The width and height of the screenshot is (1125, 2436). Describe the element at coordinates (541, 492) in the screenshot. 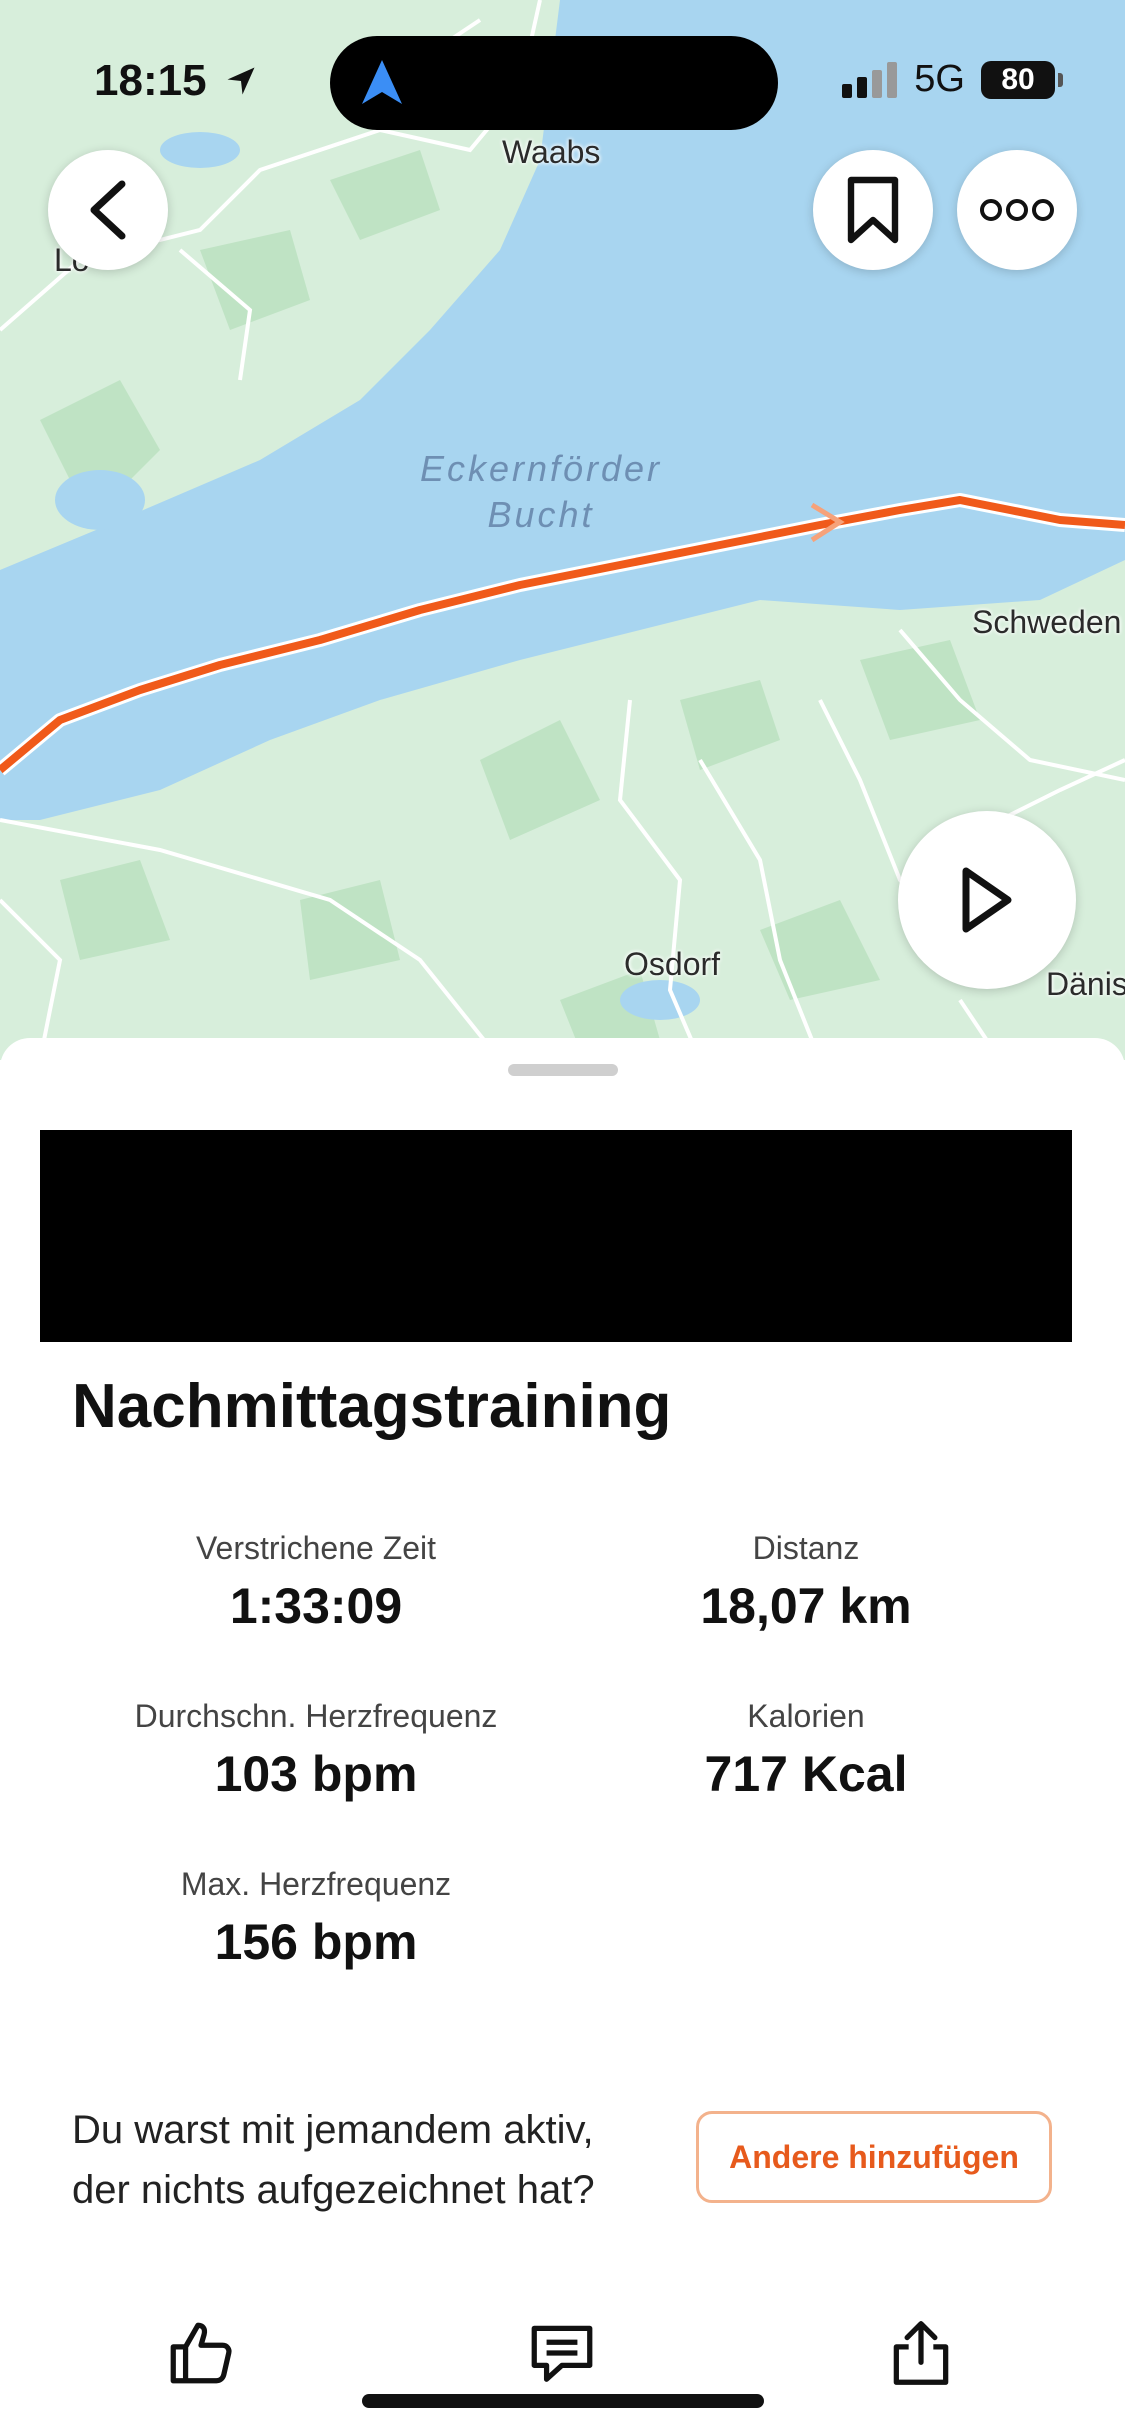

I see `water-label: Eckernförder Bucht` at that location.